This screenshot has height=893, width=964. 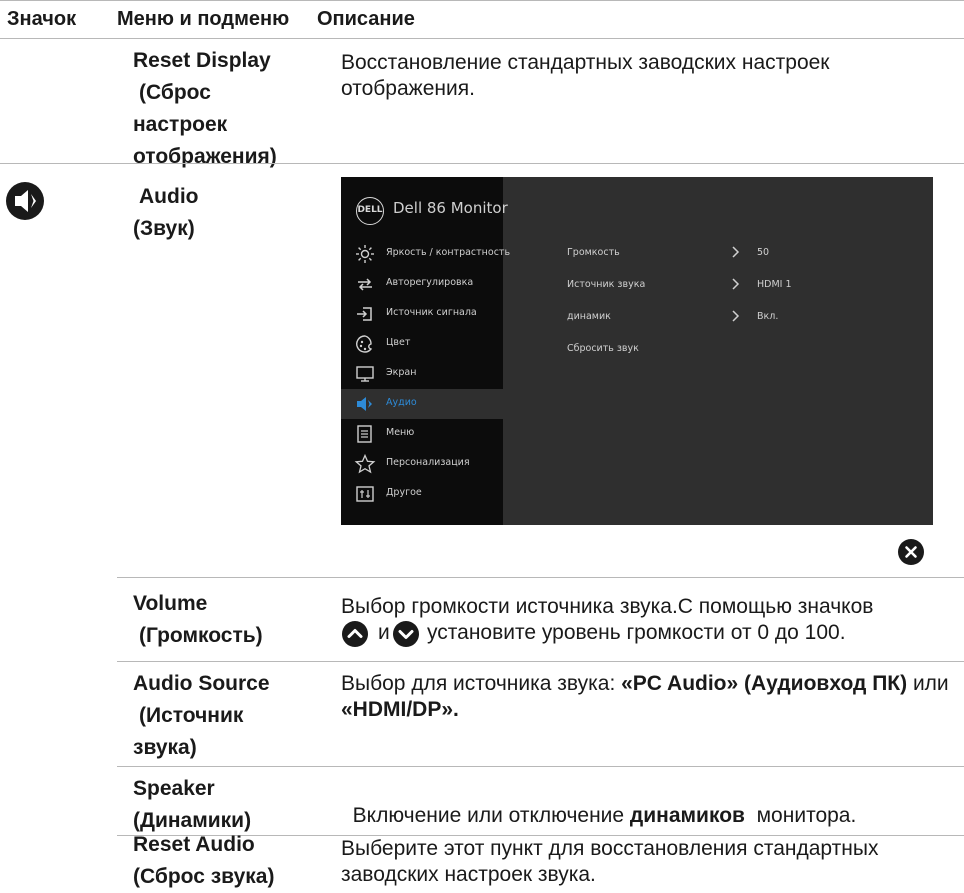 I want to click on reset-audio-name: Reset Audio (Сброс звука), so click(x=204, y=860).